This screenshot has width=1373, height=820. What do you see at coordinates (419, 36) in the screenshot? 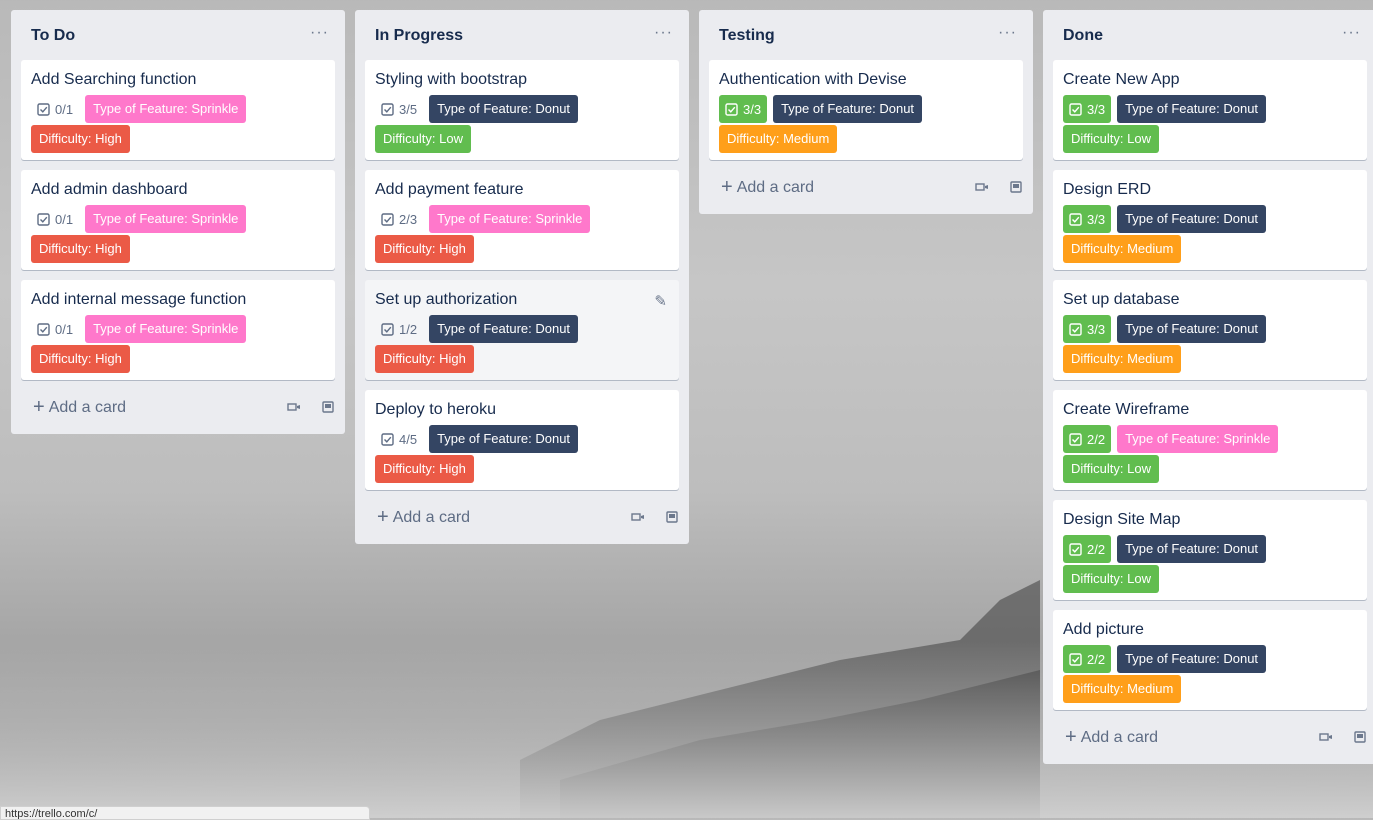
I see `list-title: In Progress` at bounding box center [419, 36].